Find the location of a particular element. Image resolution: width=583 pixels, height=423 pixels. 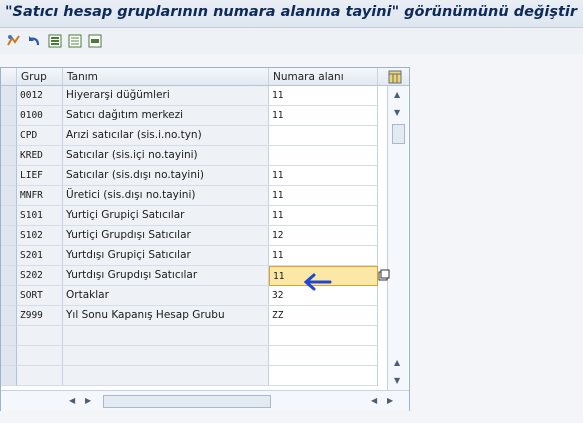

table-row: Z999 Yıl Sonu Kapanış Hesap Grubu ZZ is located at coordinates (205, 316).